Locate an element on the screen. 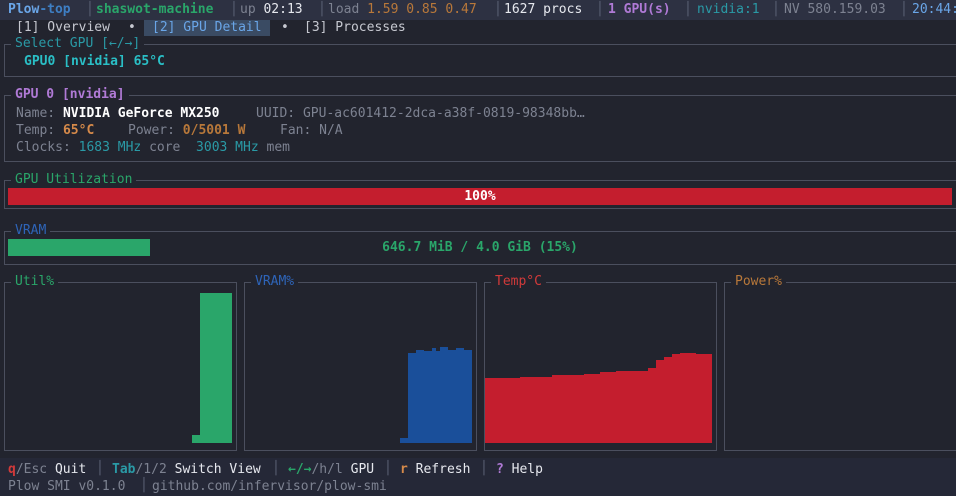  power-label: Power: is located at coordinates (151, 130).